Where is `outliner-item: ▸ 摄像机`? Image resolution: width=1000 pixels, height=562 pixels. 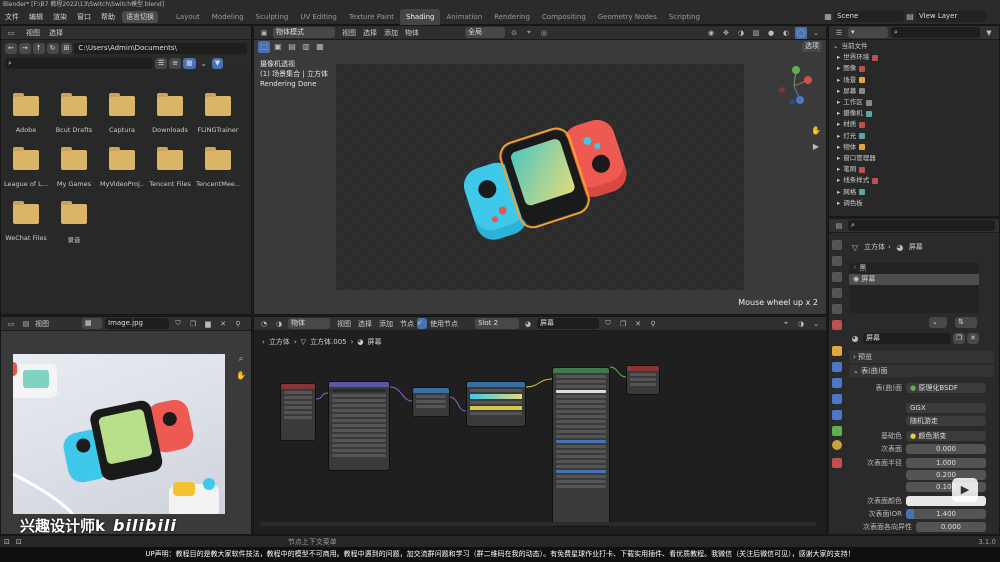
outliner-item: ▸ 摄像机 is located at coordinates (914, 113).